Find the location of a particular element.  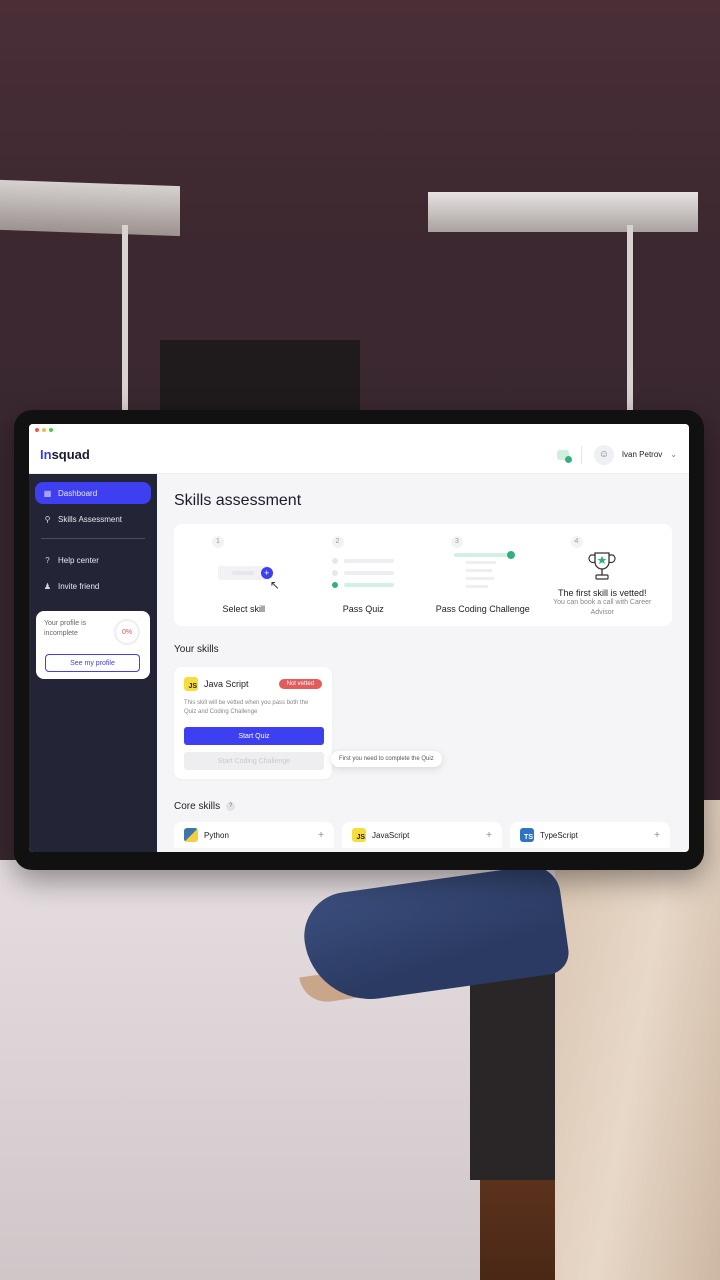

divider is located at coordinates (581, 454).